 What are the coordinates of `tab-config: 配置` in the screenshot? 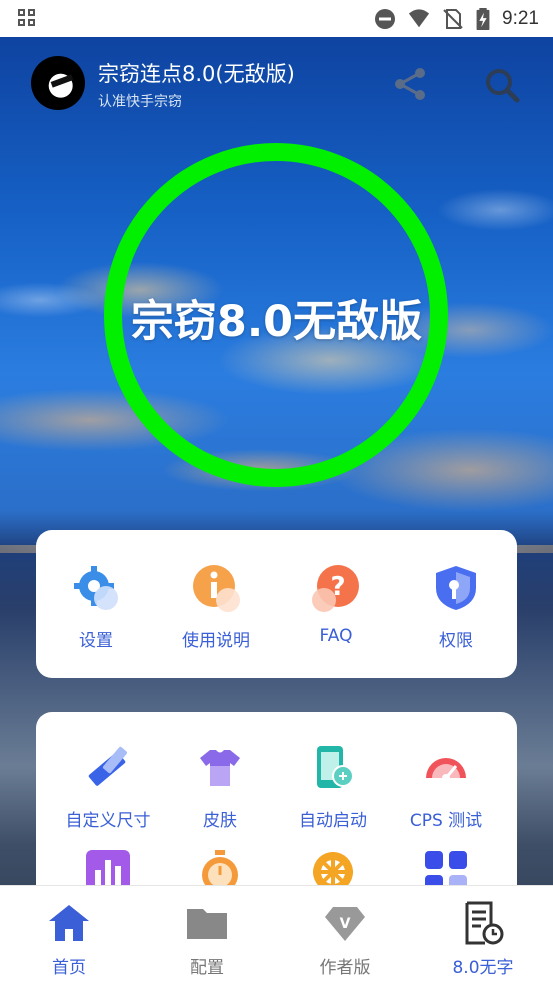 It's located at (207, 934).